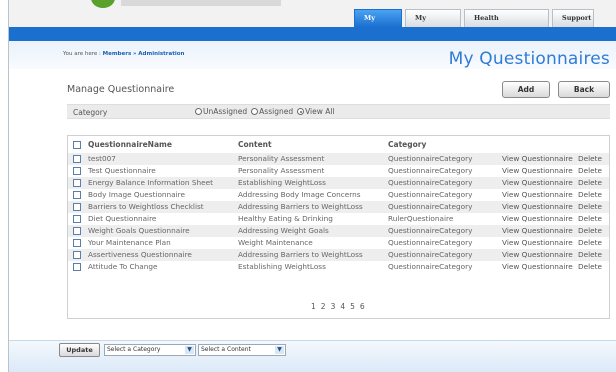 The image size is (616, 372). I want to click on row-content: Addressing Barriers to WeightLoss, so click(300, 206).